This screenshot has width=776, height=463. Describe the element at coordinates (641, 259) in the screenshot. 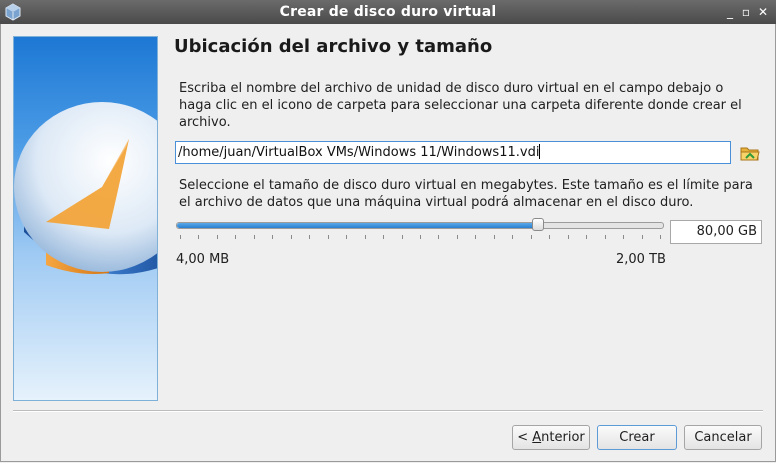

I see `size-max-label: 2,00 TB` at that location.